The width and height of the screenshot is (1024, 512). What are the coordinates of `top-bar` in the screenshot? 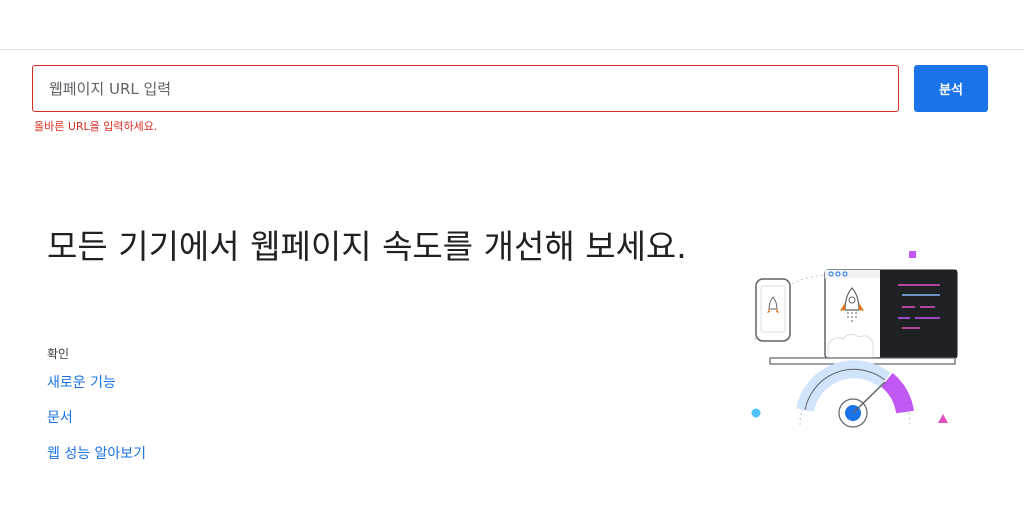 It's located at (512, 25).